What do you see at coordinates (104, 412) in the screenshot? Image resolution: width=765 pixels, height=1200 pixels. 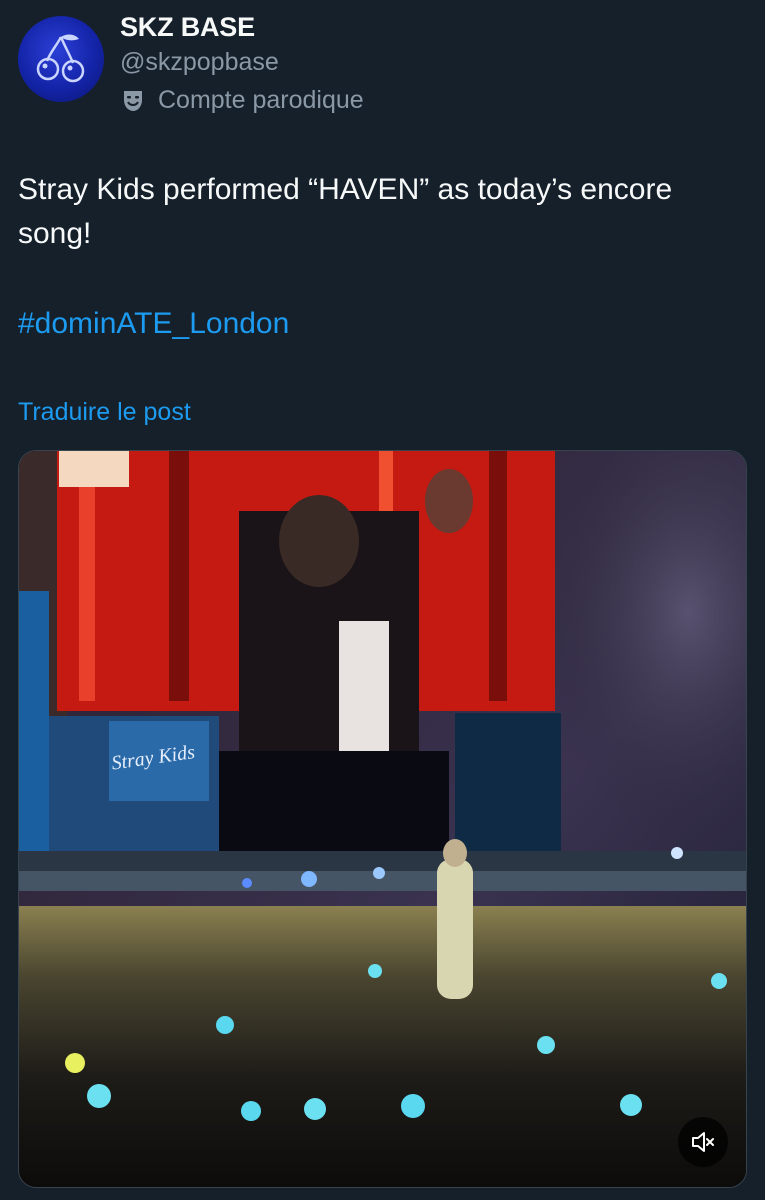 I see `translate-post-link: Traduire le post` at bounding box center [104, 412].